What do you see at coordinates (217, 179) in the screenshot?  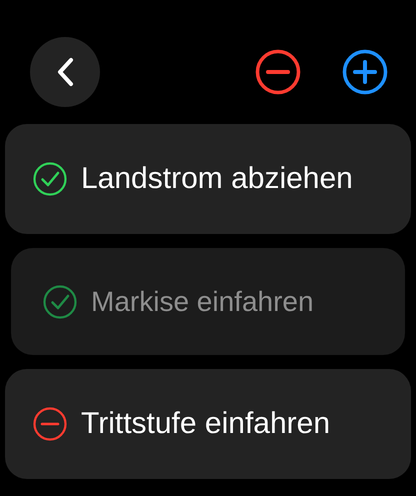 I see `task-label: Landstrom abziehen` at bounding box center [217, 179].